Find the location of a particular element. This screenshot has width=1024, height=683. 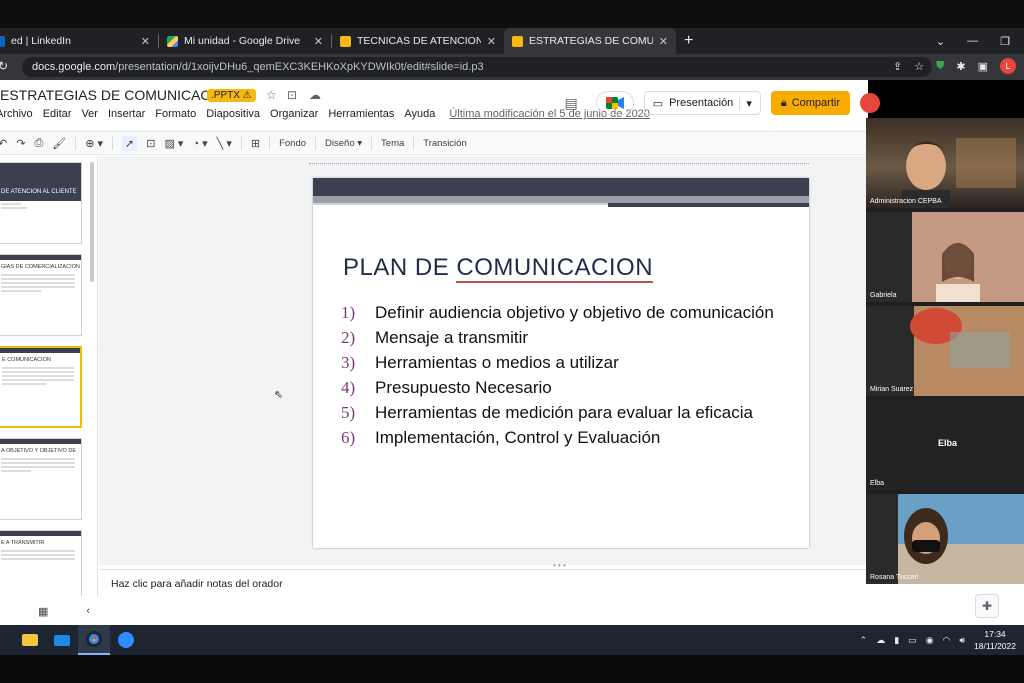

slide-thumbnail: DE ATENCION AL CLIENTE is located at coordinates (41, 203).